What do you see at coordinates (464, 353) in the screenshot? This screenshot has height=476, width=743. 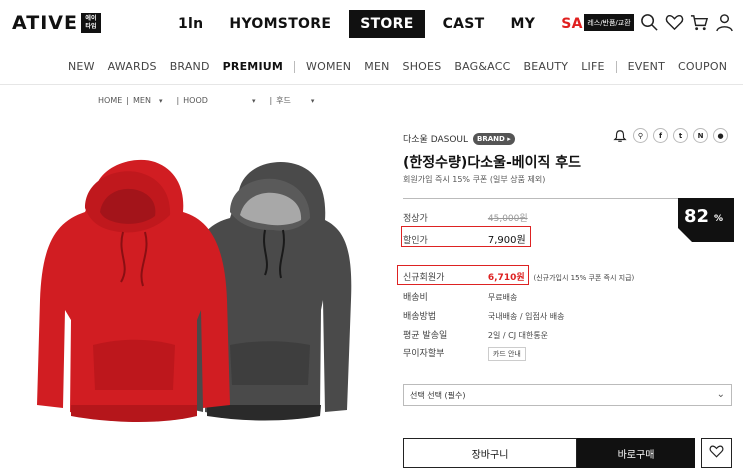 I see `installment-row: 무이자할부 카드 안내` at bounding box center [464, 353].